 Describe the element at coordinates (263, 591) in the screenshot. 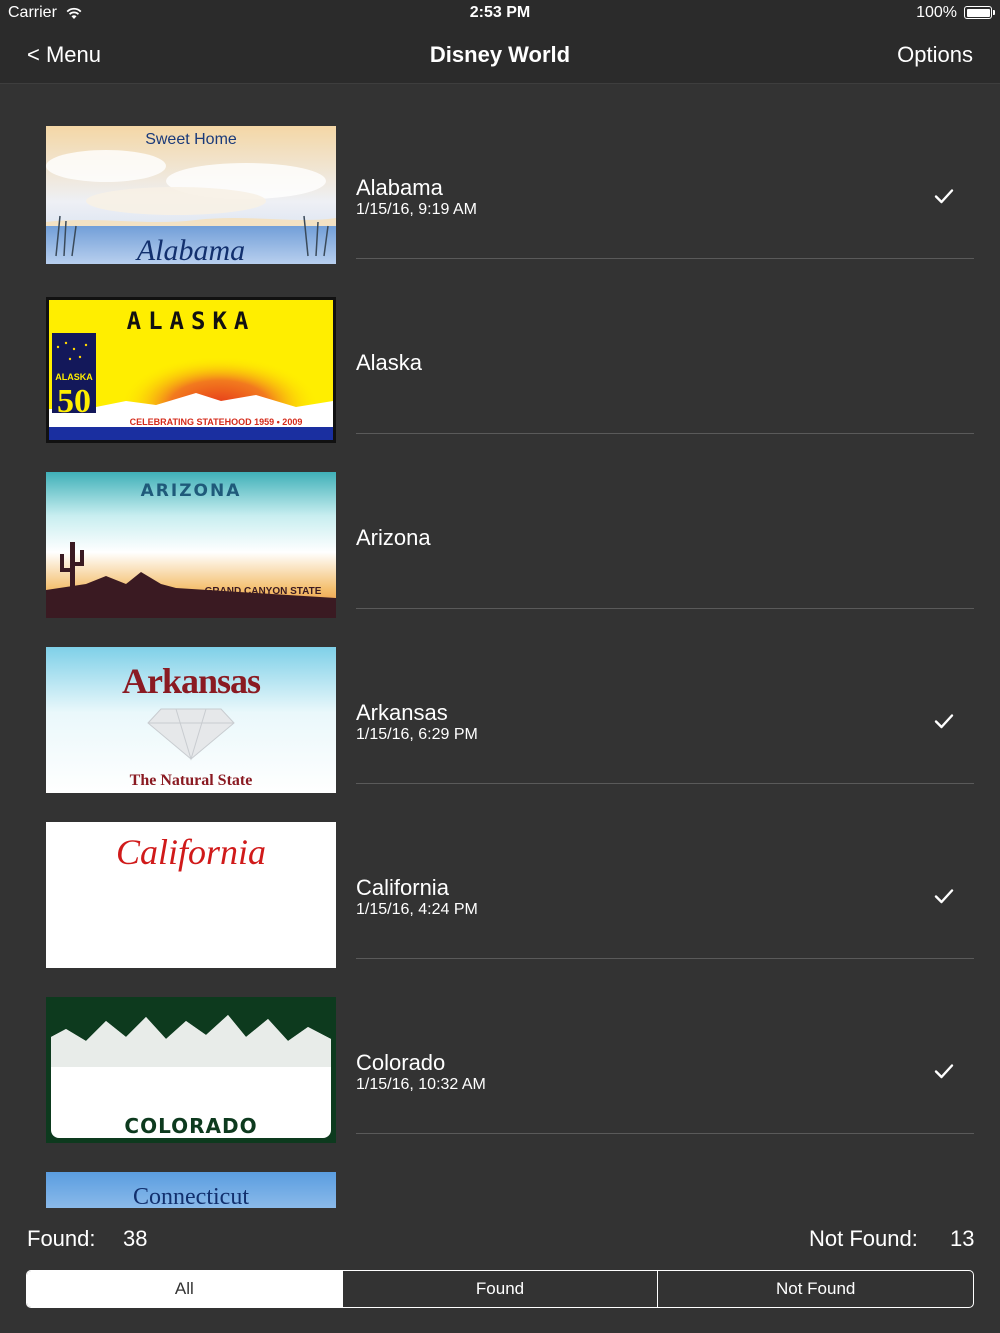

I see `plate-bottom-text: GRAND CANYON STATE` at that location.